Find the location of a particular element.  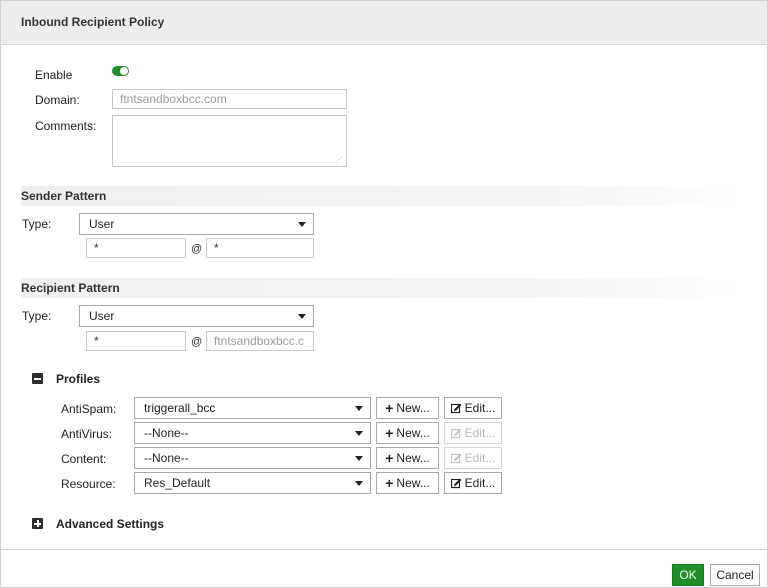

recipient-domain-input: ftntsandboxbcc.c is located at coordinates (260, 341).